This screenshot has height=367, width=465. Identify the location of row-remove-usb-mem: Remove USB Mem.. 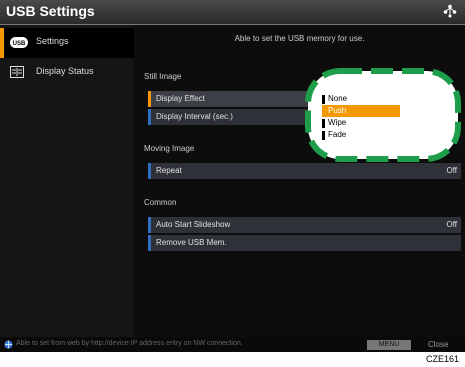
(304, 243).